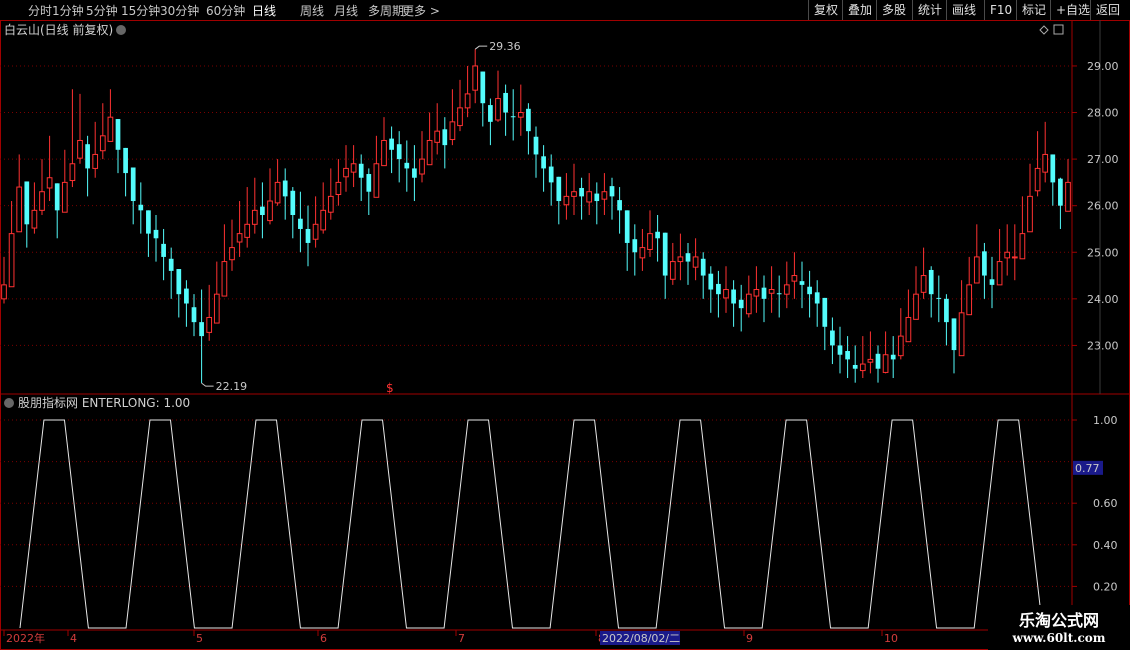 The width and height of the screenshot is (1130, 650). What do you see at coordinates (929, 10) in the screenshot?
I see `toolbar-button-3: 统计` at bounding box center [929, 10].